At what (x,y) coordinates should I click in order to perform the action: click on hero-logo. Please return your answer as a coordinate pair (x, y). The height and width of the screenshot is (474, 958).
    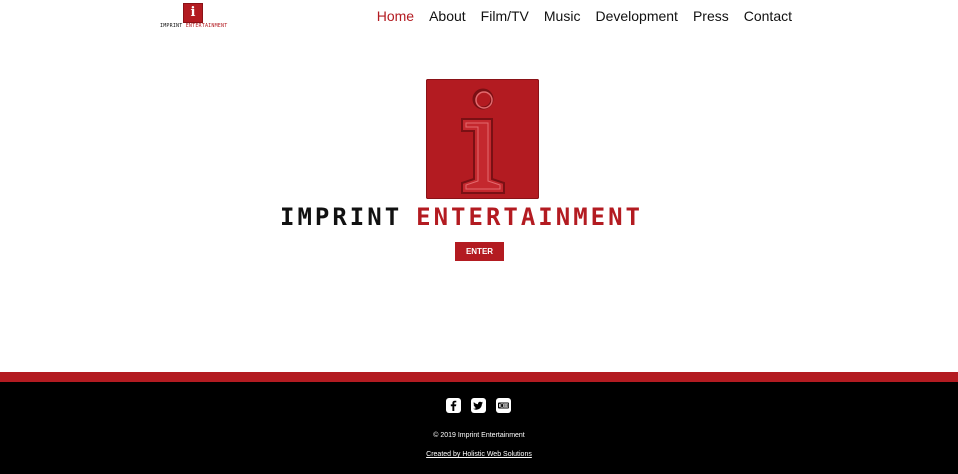
    Looking at the image, I should click on (482, 139).